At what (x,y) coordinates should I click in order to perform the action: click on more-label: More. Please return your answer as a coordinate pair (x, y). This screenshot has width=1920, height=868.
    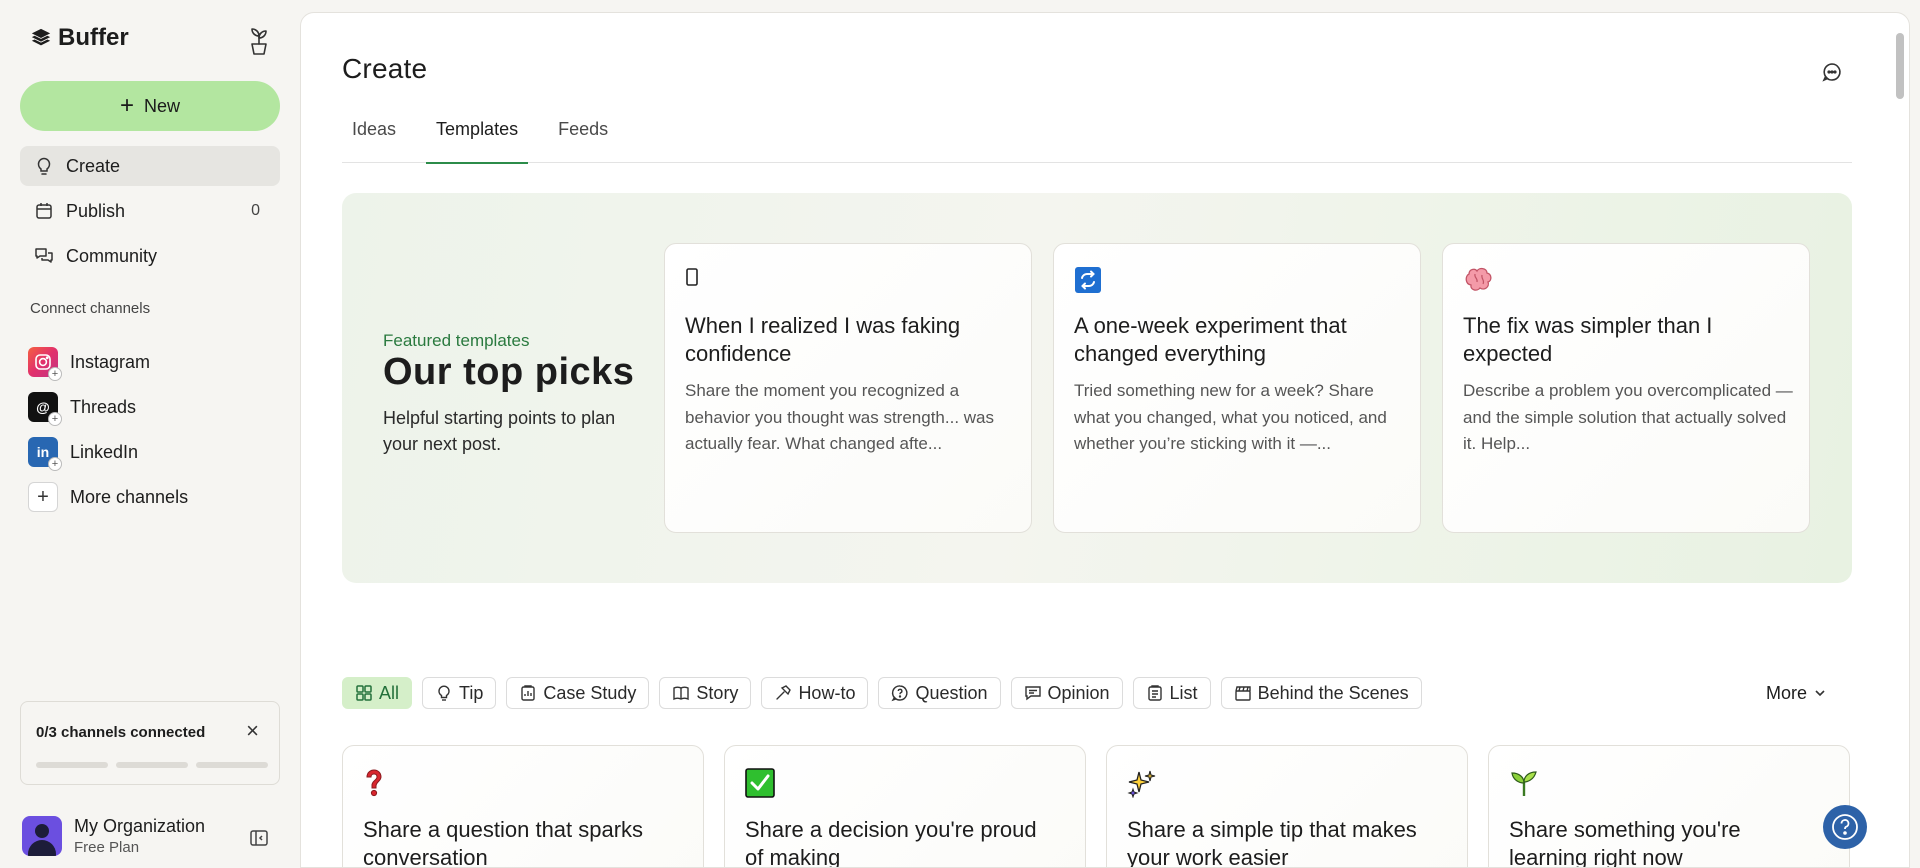
    Looking at the image, I should click on (1787, 692).